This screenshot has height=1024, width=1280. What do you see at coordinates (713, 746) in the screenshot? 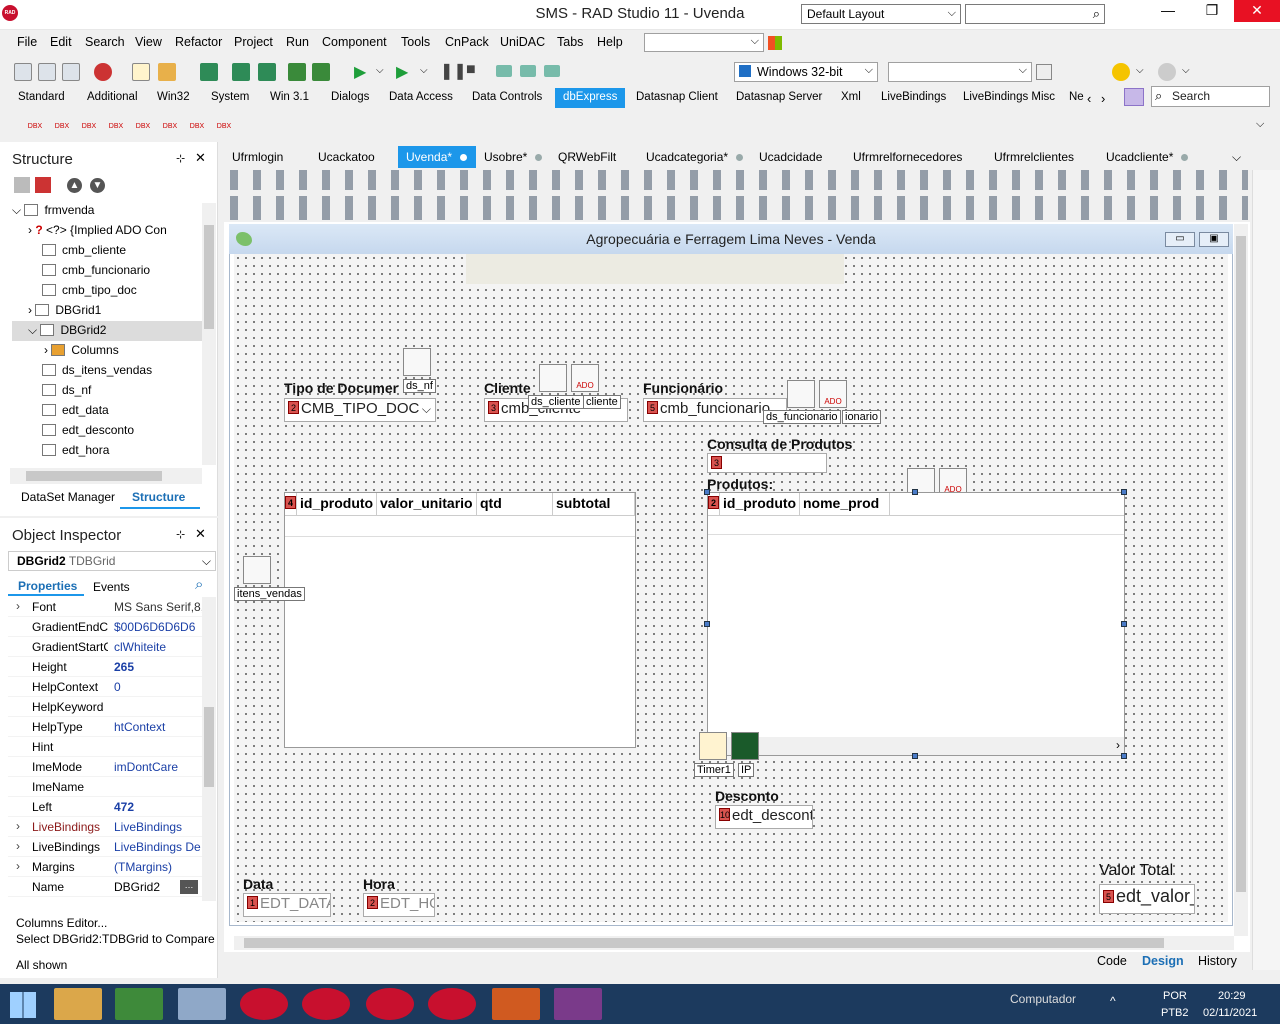
I see `timer-component` at bounding box center [713, 746].